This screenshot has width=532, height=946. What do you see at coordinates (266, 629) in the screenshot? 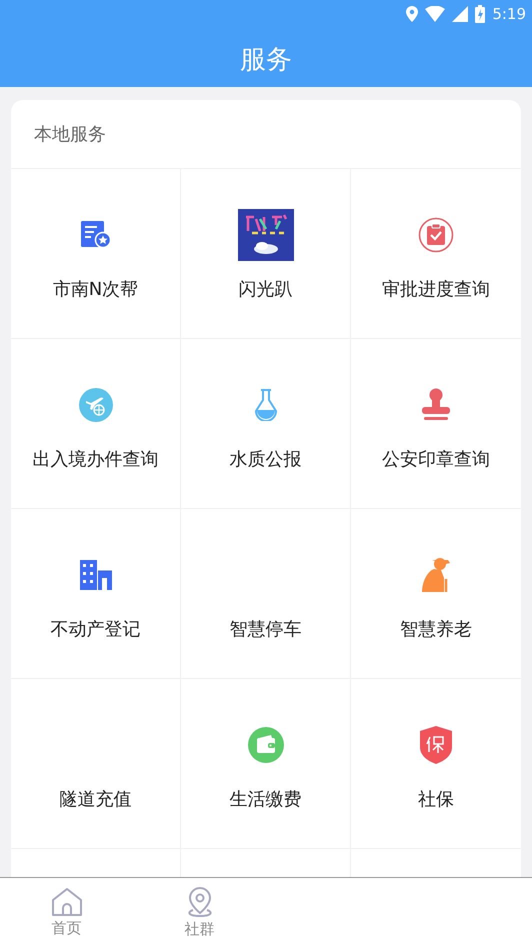
I see `service-label: 智慧停车` at bounding box center [266, 629].